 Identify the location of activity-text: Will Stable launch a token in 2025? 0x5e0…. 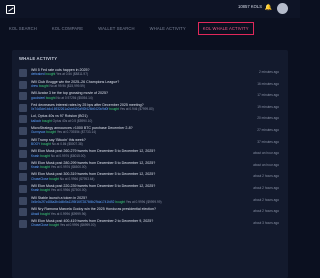
(156, 200).